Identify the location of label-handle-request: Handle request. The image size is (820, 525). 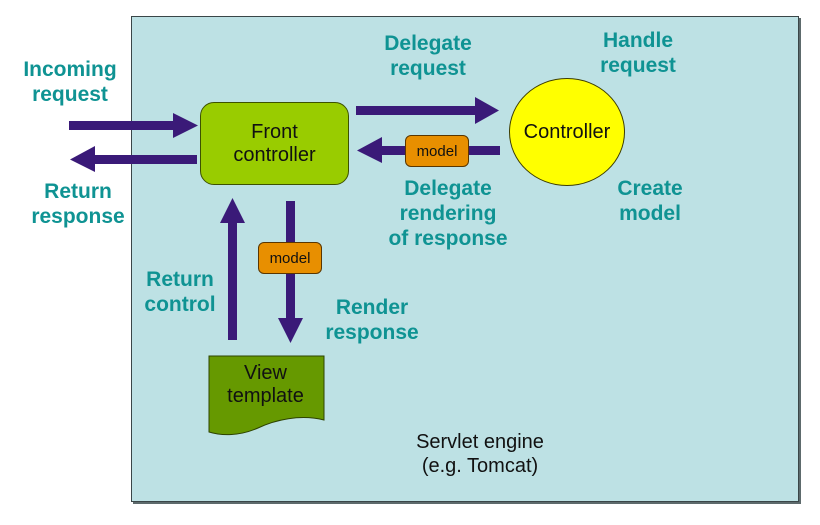
(638, 53).